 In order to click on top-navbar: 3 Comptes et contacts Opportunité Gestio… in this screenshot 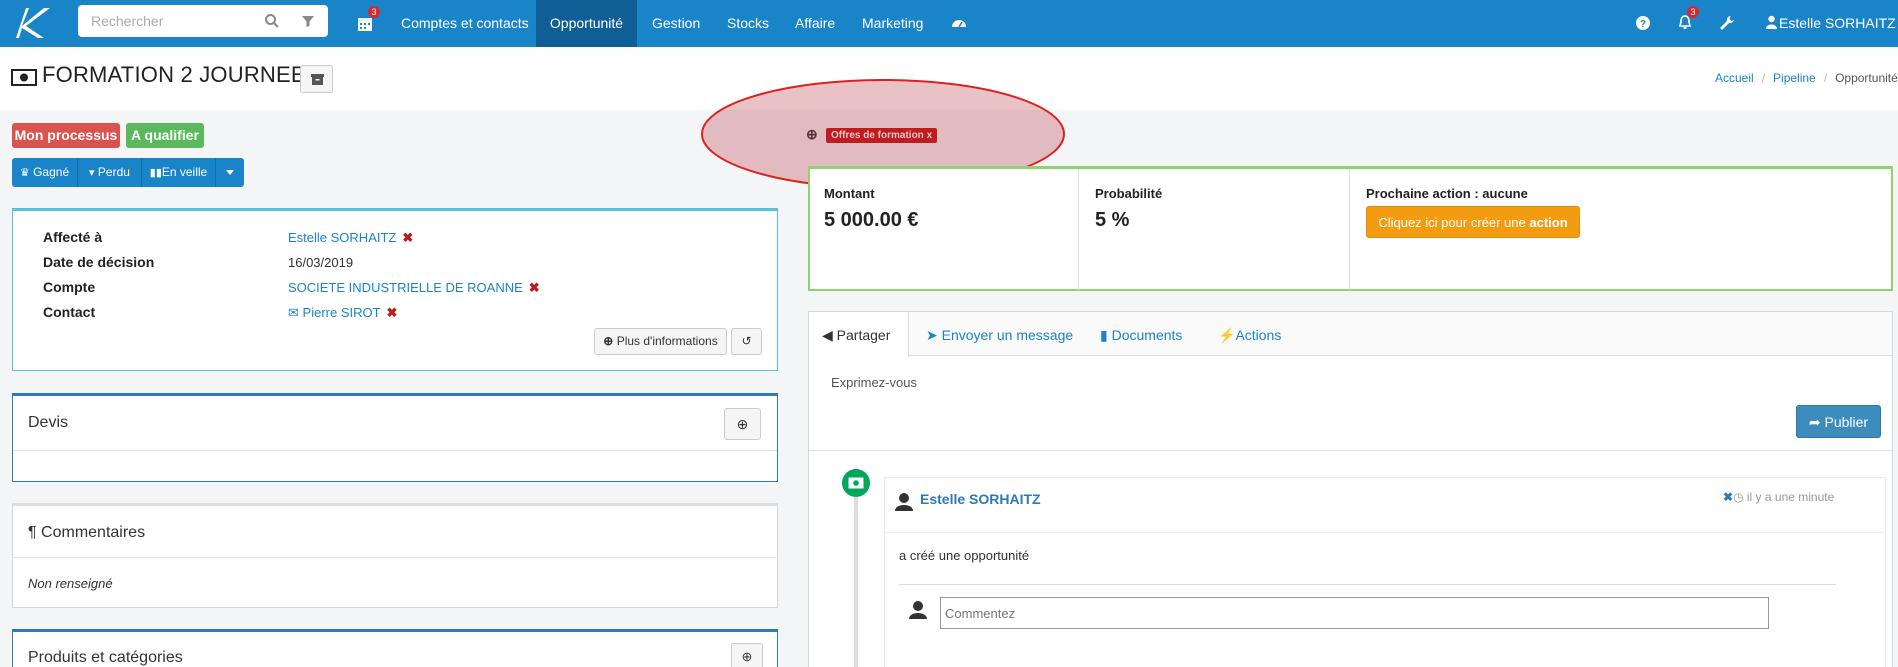, I will do `click(949, 37)`.